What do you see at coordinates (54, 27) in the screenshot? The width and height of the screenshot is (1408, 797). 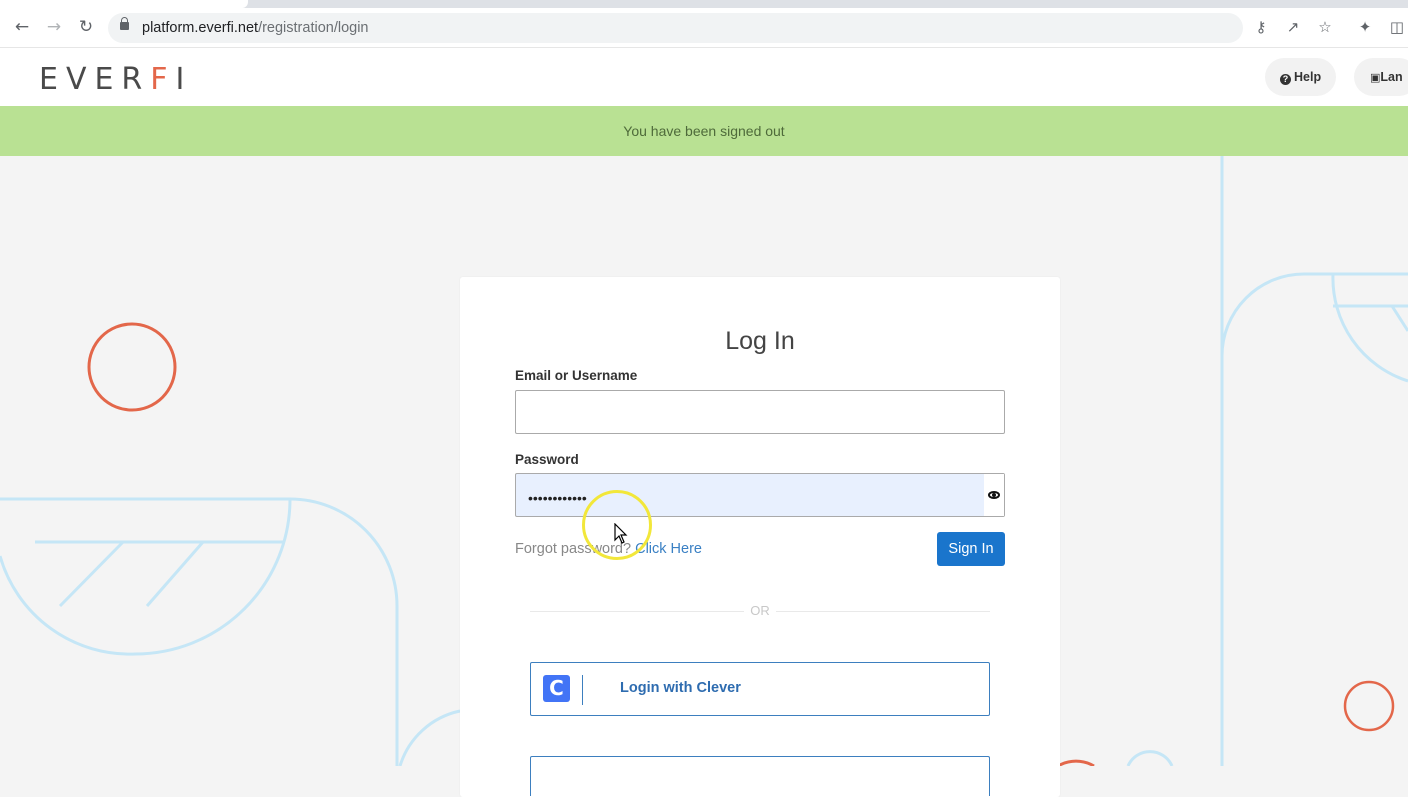 I see `forward-icon: →` at bounding box center [54, 27].